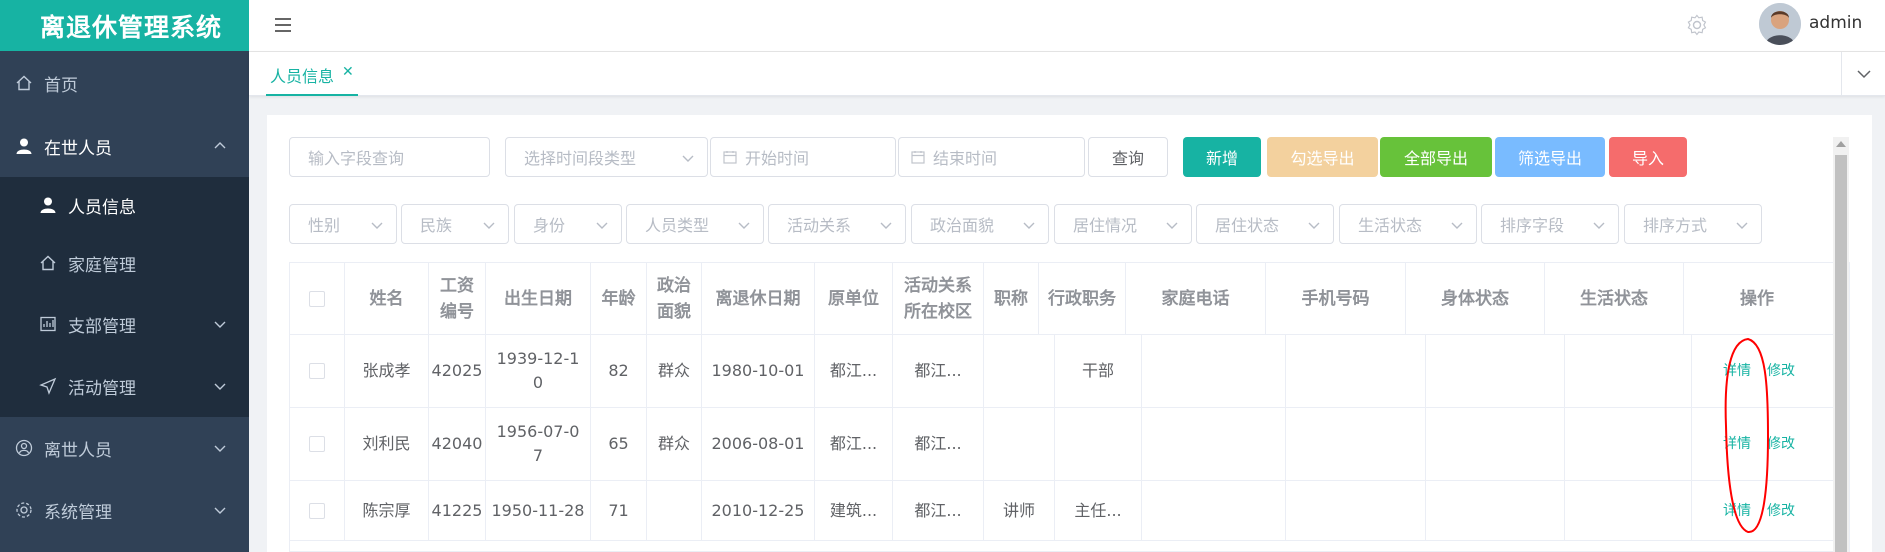 Image resolution: width=1885 pixels, height=552 pixels. What do you see at coordinates (938, 299) in the screenshot?
I see `col-campus: 活动关系 所在校区` at bounding box center [938, 299].